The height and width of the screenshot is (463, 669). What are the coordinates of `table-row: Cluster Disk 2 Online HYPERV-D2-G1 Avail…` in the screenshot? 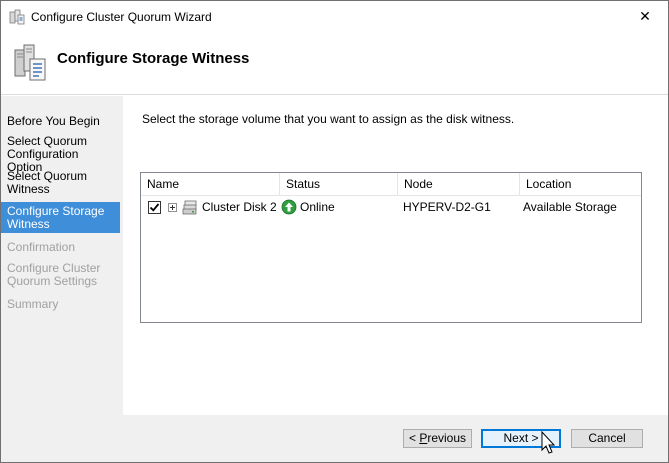 It's located at (391, 207).